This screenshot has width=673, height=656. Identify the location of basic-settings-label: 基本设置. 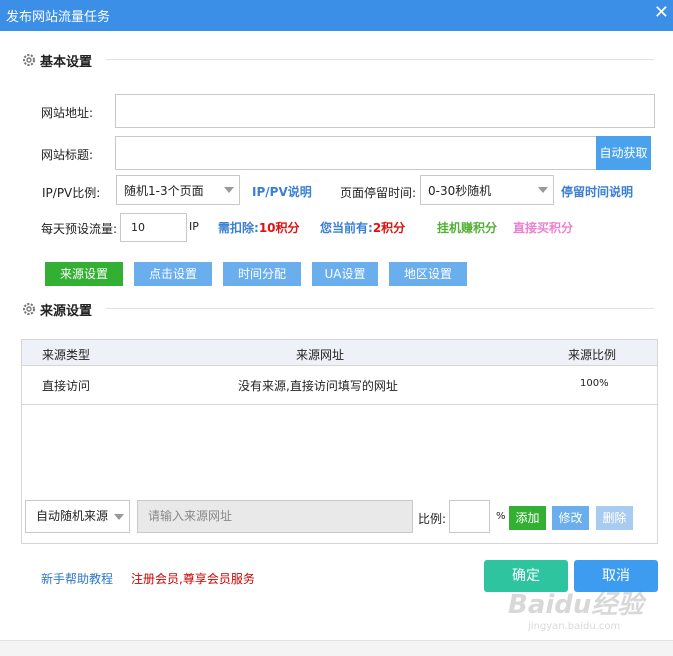
(66, 62).